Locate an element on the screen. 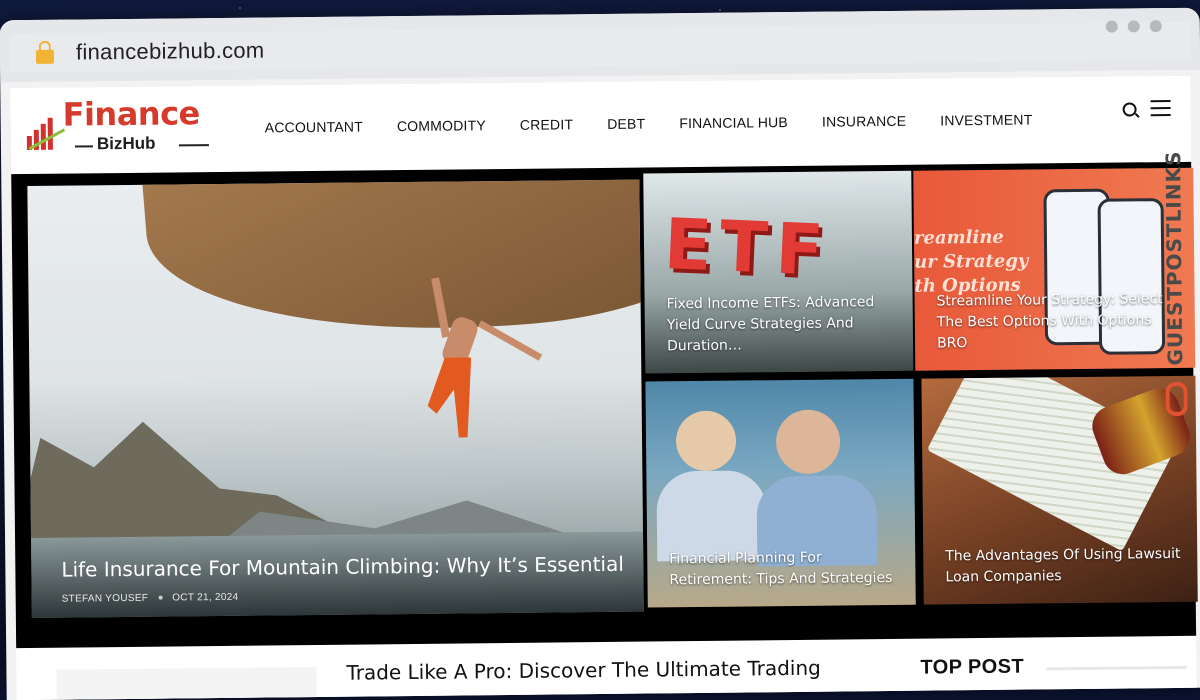  etf-image-text: ETF is located at coordinates (748, 247).